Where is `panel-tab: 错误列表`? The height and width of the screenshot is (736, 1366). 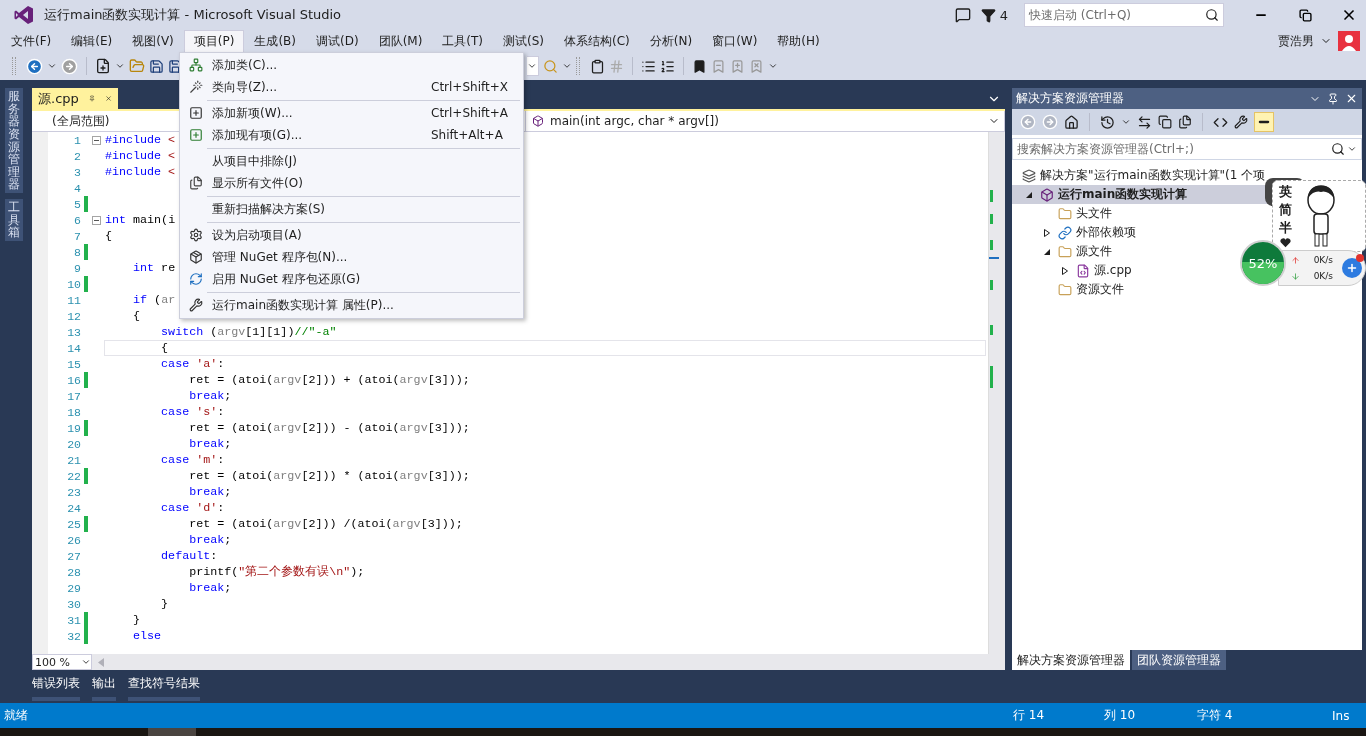
panel-tab: 错误列表 is located at coordinates (56, 689).